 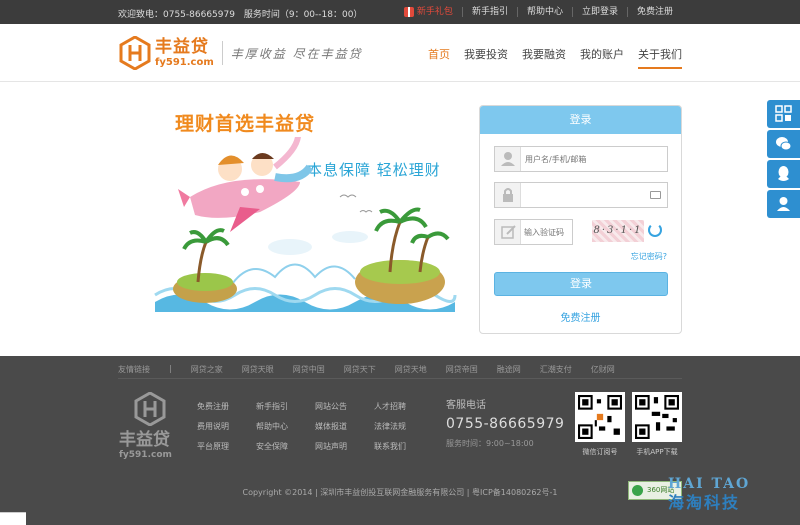 What do you see at coordinates (135, 53) in the screenshot?
I see `logo-hex-icon` at bounding box center [135, 53].